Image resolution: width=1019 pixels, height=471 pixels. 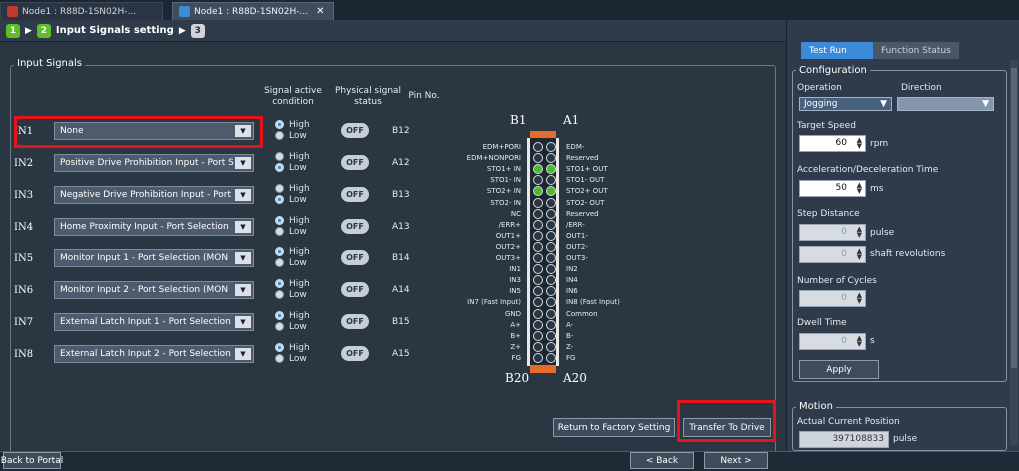 I want to click on input-function-select: External Latch Input 2 - Port Selection ▼, so click(x=154, y=354).